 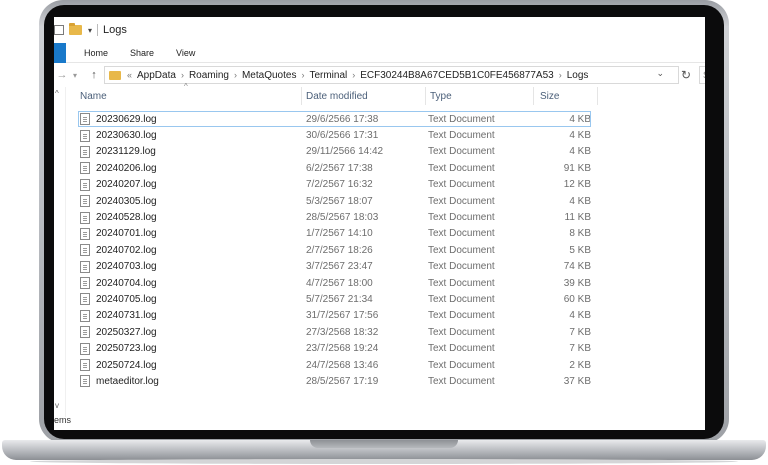 I want to click on breadcrumb-terminal-id: ECF30244B8A67CED5B1C0FE456877A53, so click(x=456, y=75).